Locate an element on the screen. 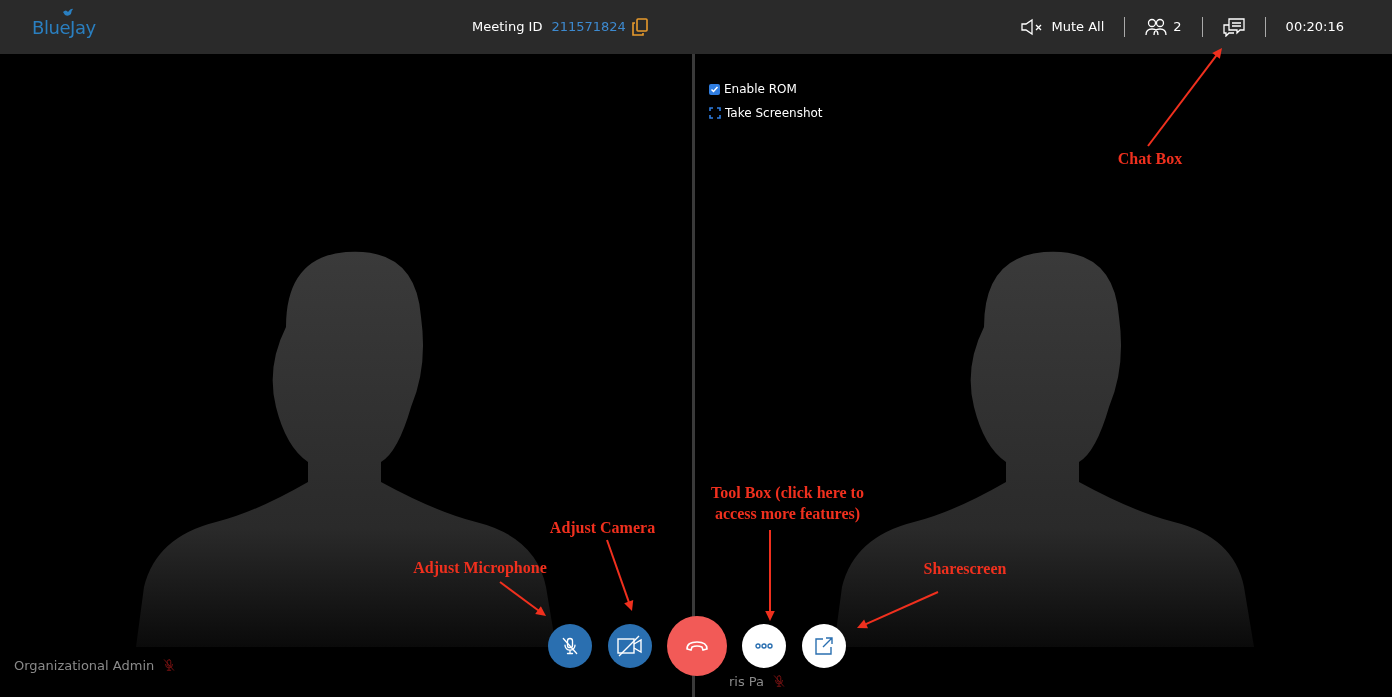 The height and width of the screenshot is (697, 1392). enable-rom-checkbox: Enable ROM is located at coordinates (766, 89).